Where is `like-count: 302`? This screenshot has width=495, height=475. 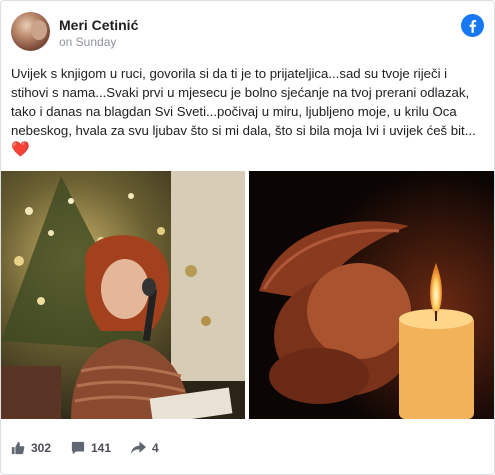 like-count: 302 is located at coordinates (31, 448).